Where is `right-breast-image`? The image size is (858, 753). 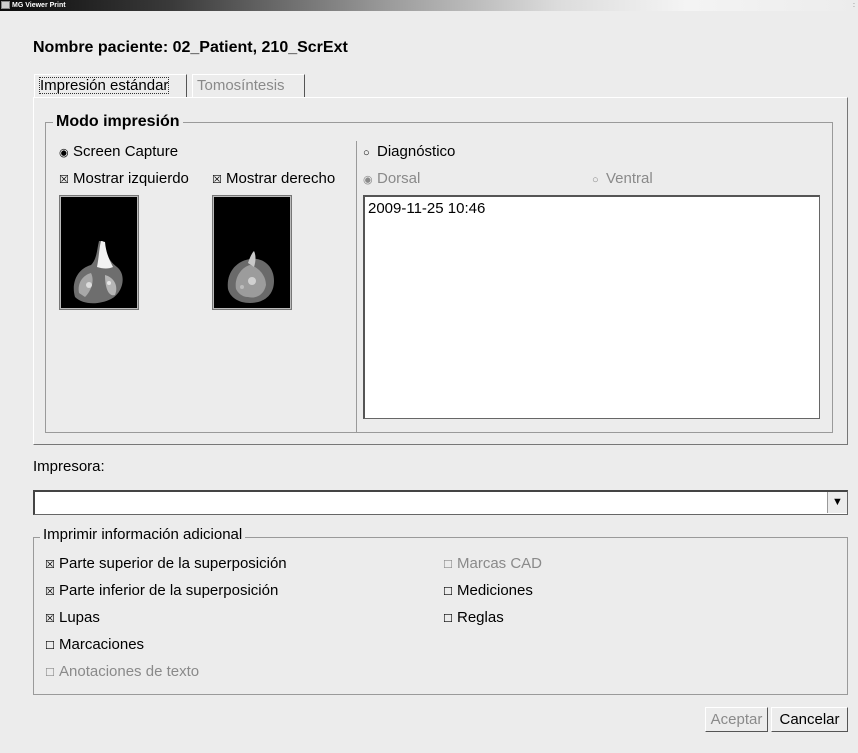
right-breast-image is located at coordinates (252, 252).